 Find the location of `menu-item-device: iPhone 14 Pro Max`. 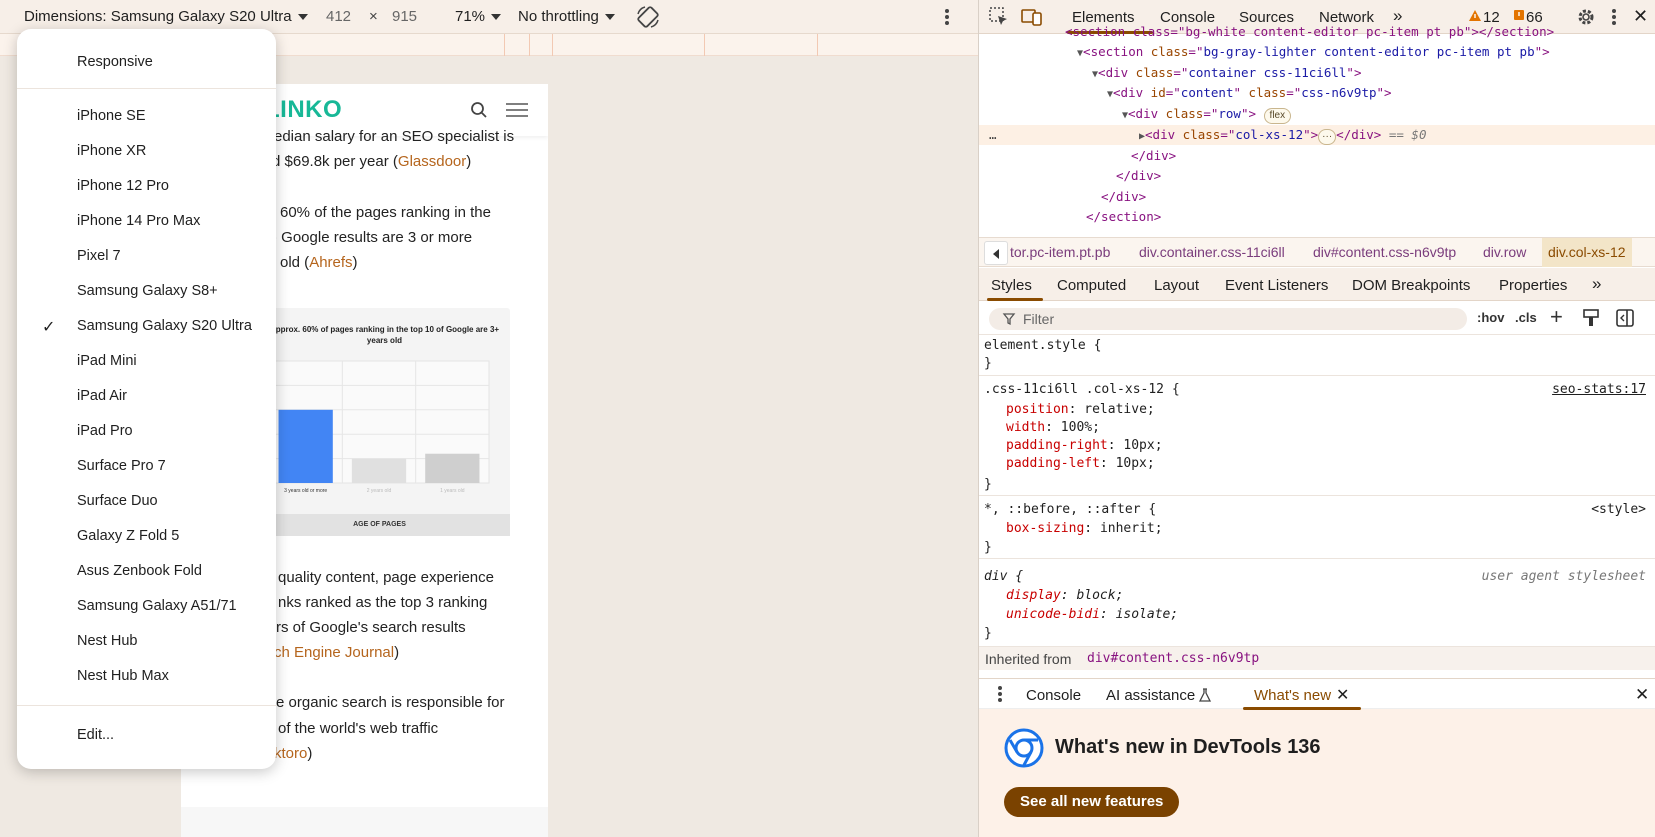

menu-item-device: iPhone 14 Pro Max is located at coordinates (138, 221).